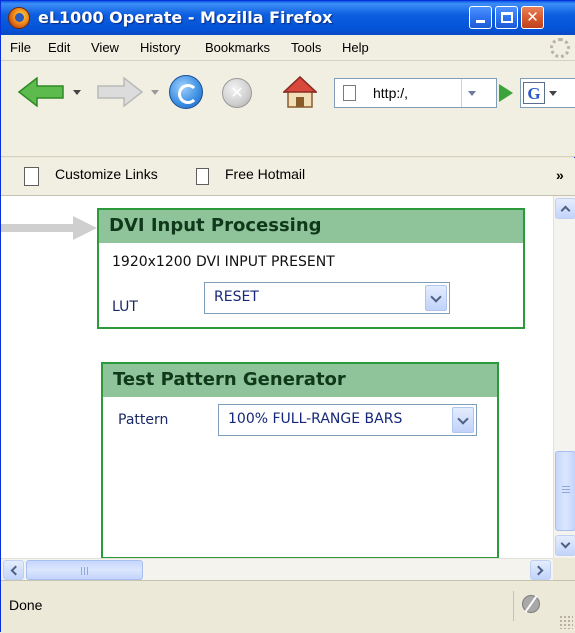  Describe the element at coordinates (566, 622) in the screenshot. I see `resize-grip-icon` at that location.